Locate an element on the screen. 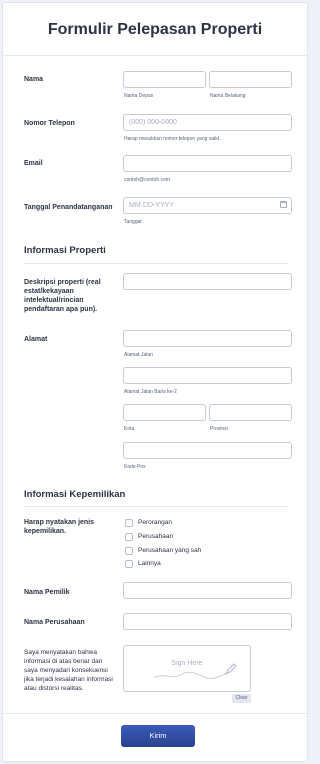 The width and height of the screenshot is (320, 764). date-sublabel: Tanggal is located at coordinates (133, 222).